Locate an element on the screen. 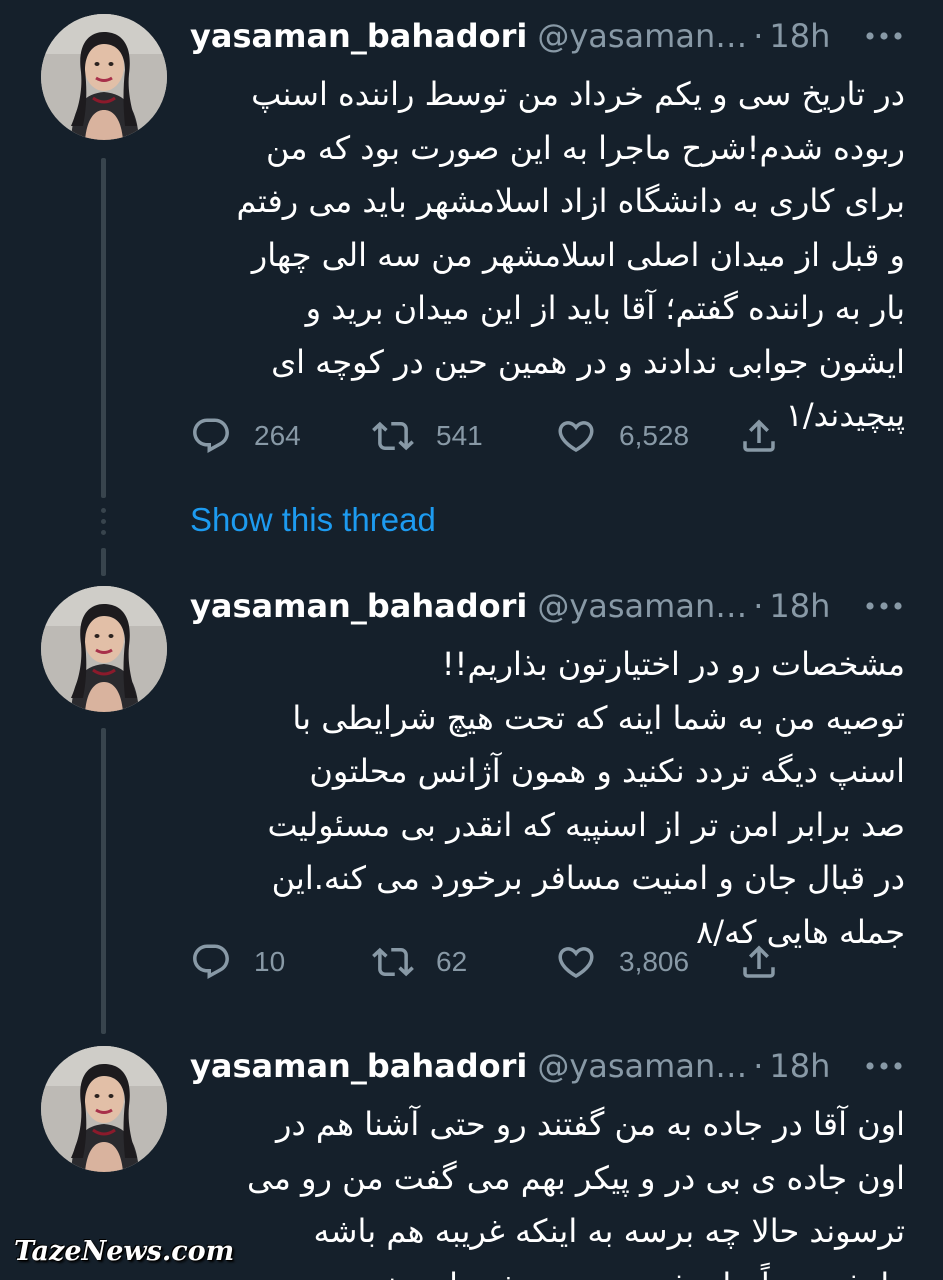 The width and height of the screenshot is (943, 1280). retweet-button: 62 is located at coordinates (419, 962).